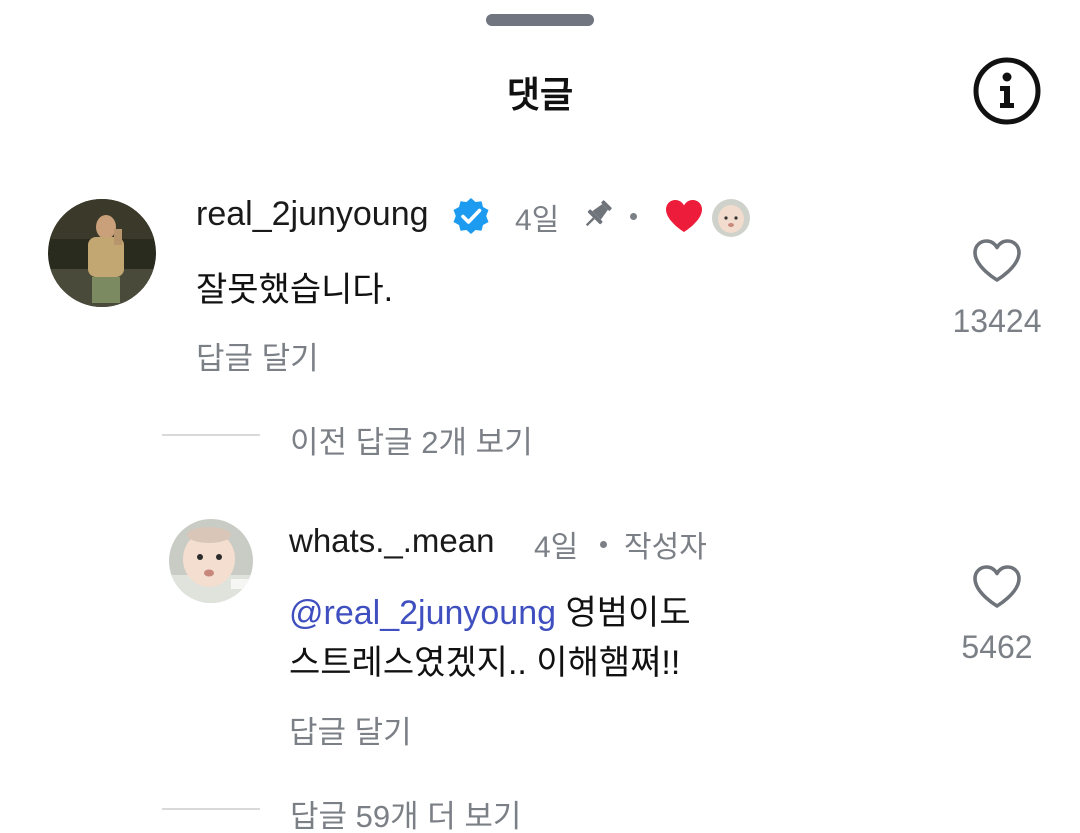 The width and height of the screenshot is (1080, 833). I want to click on comment-text: @real_2junyoung 영범이도 스트레스였겠지.. 이해햄쪄!!, so click(490, 638).